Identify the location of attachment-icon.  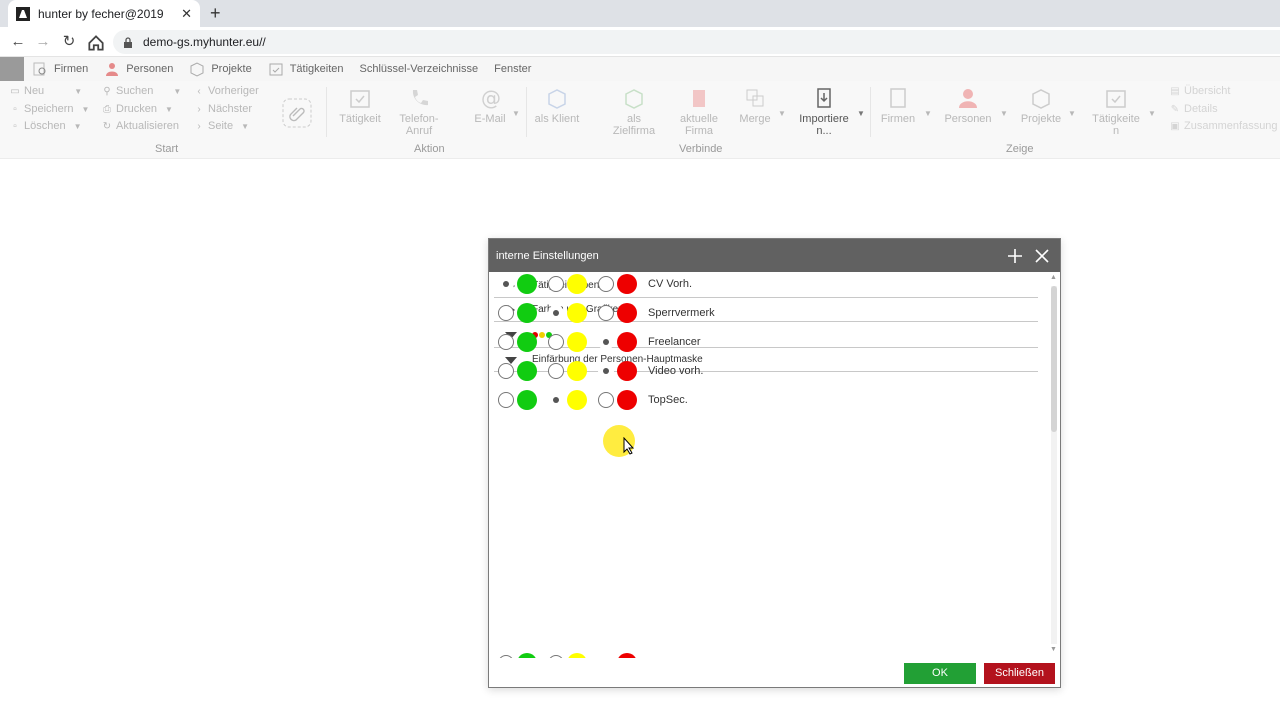
(297, 113).